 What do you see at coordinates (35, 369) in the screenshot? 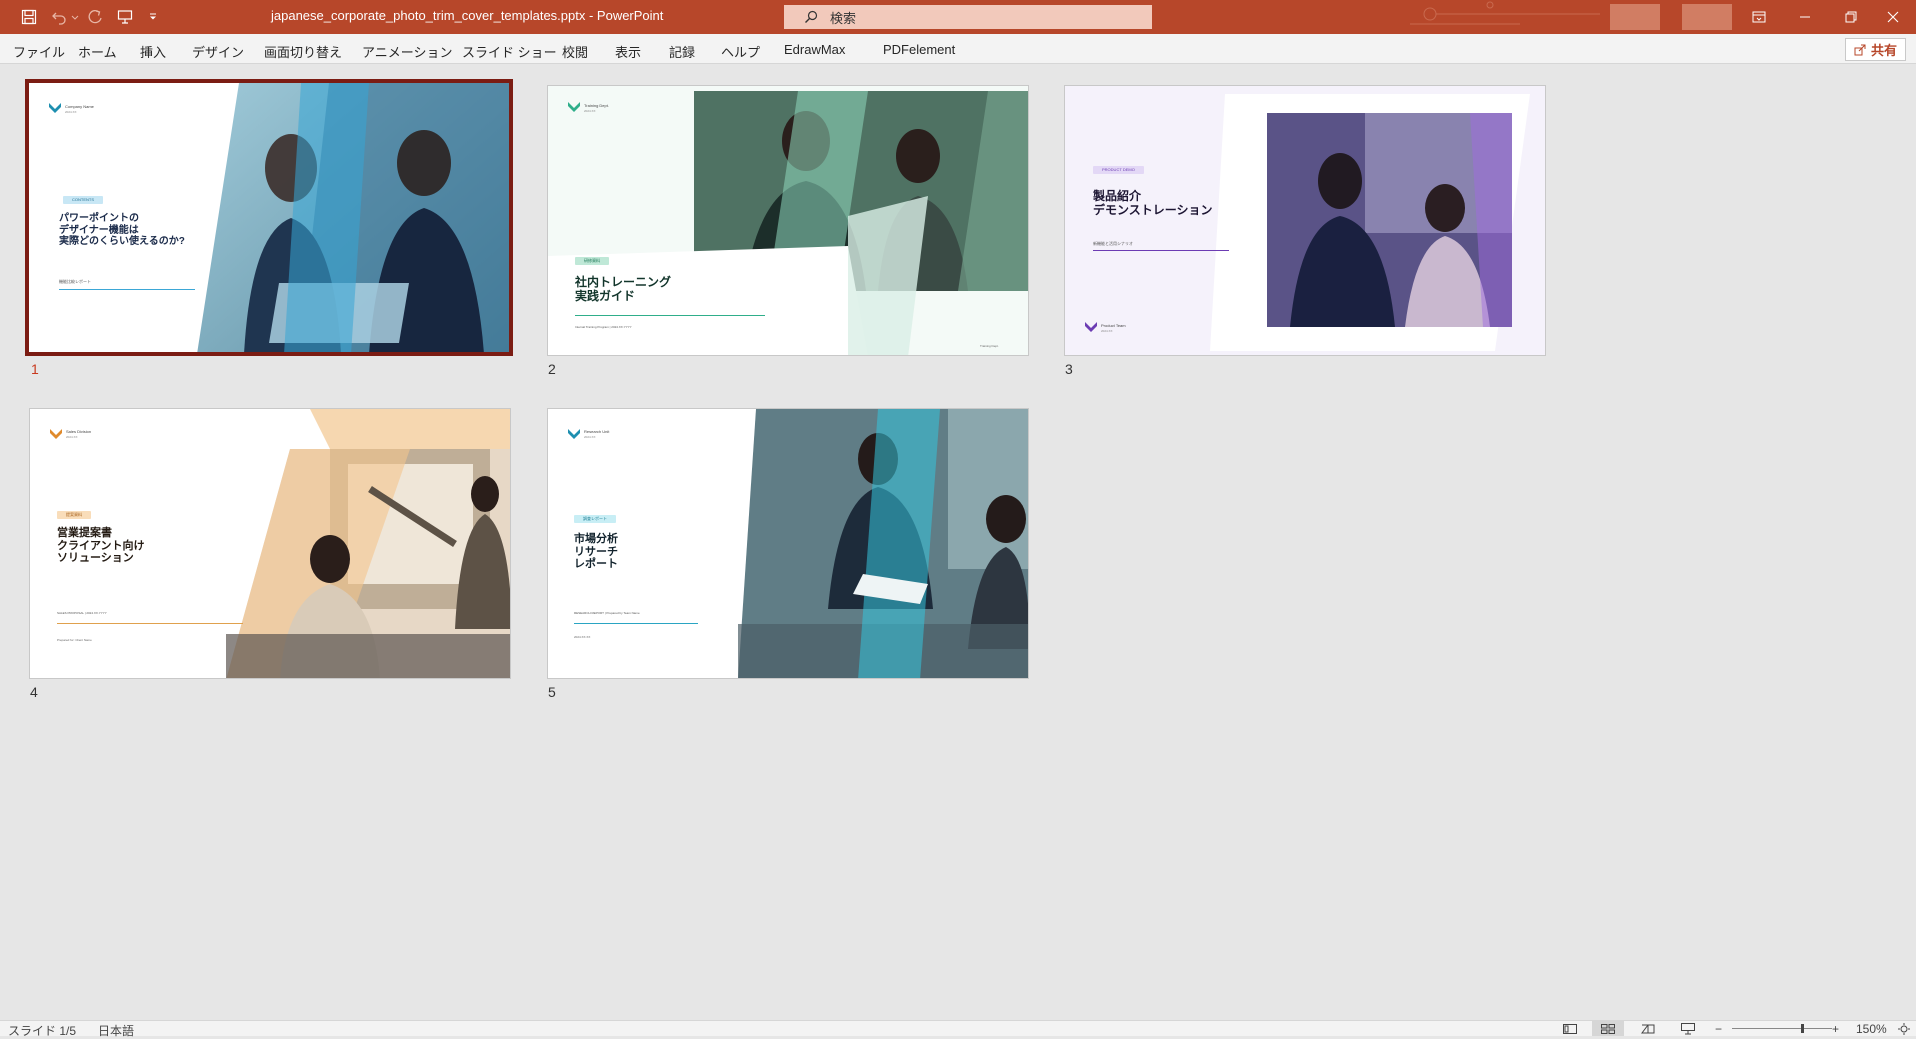
I see `slide-number-1: 1` at bounding box center [35, 369].